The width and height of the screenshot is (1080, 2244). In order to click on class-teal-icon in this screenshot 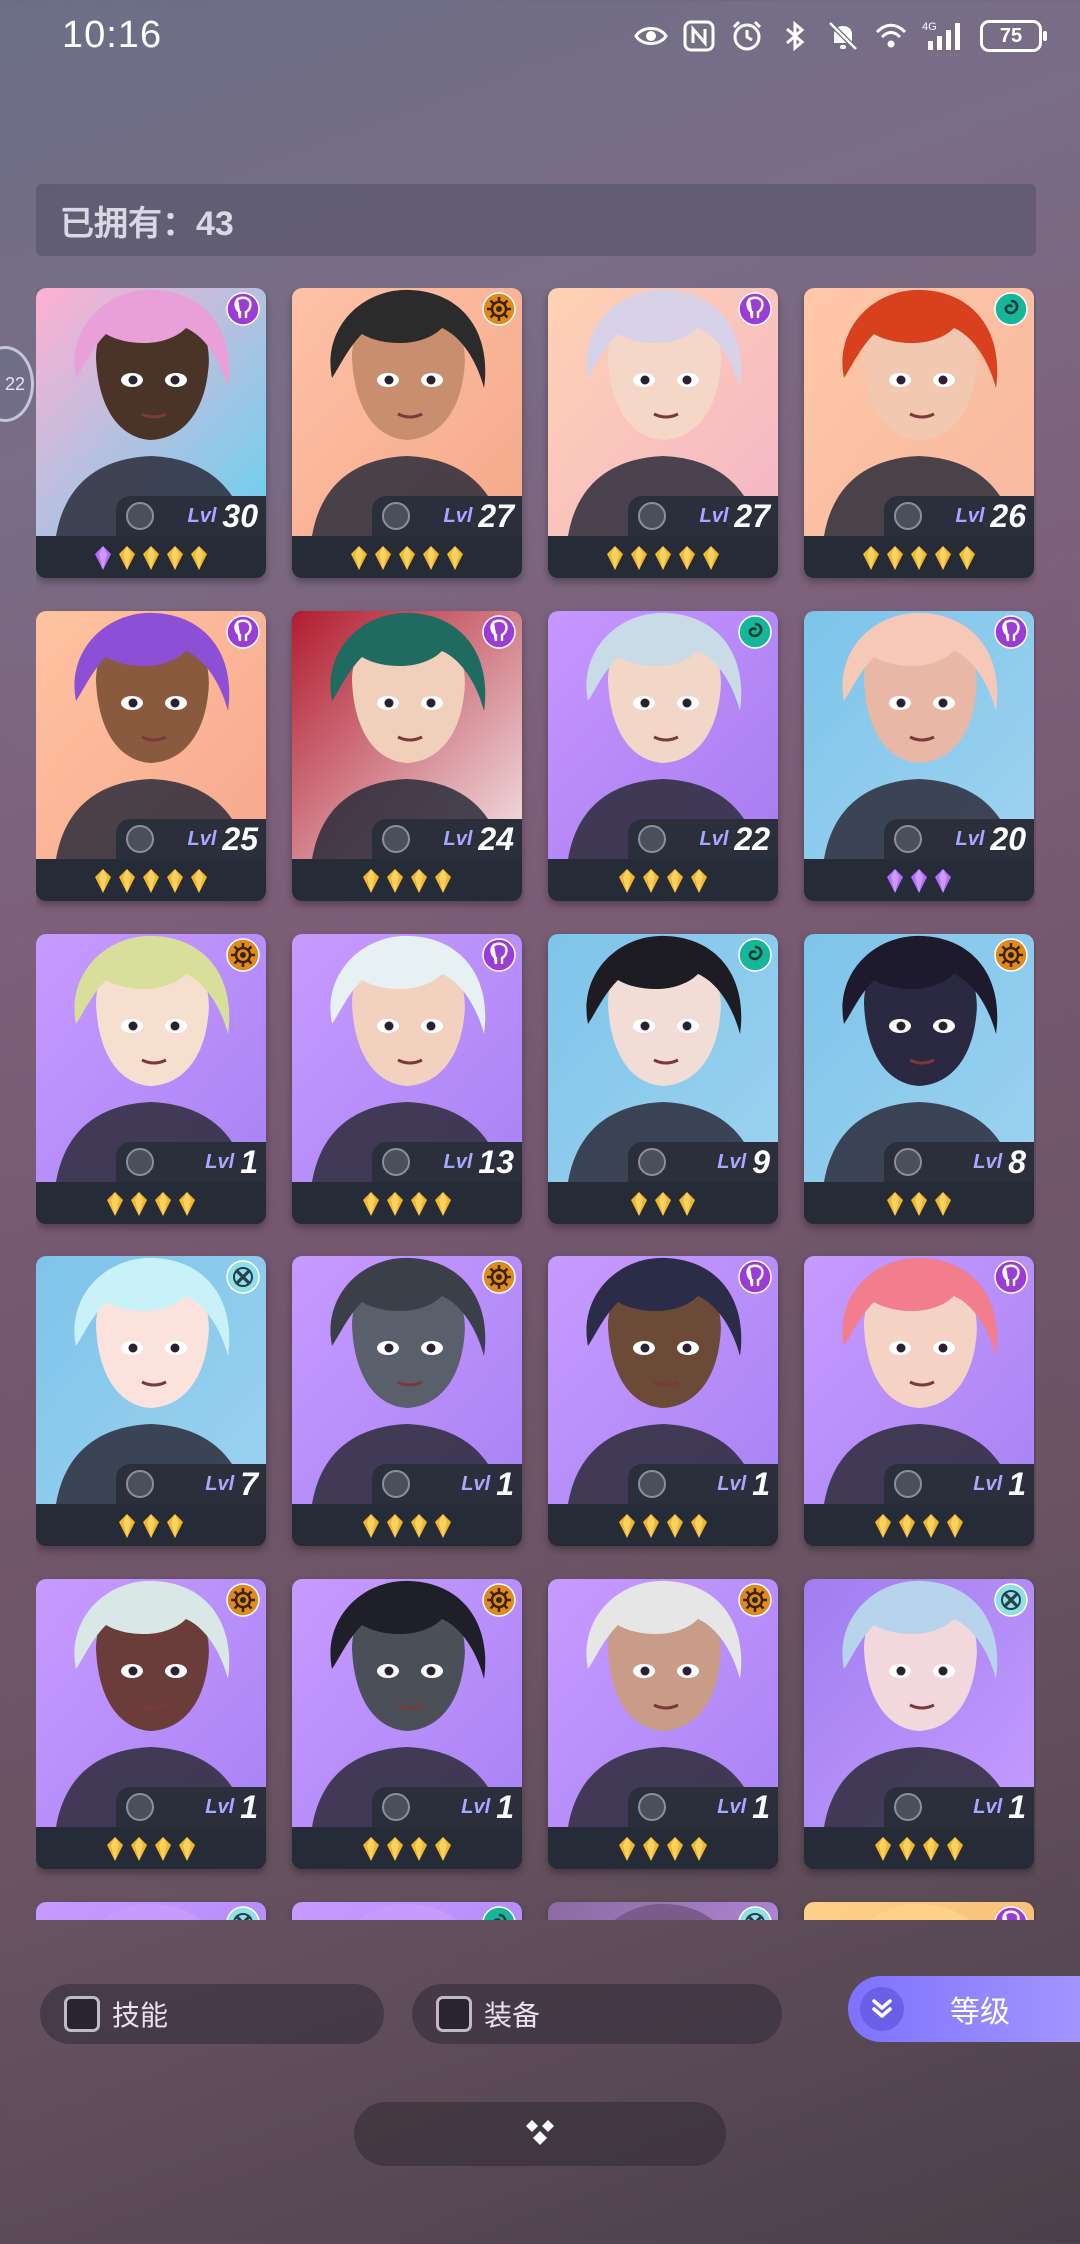, I will do `click(755, 955)`.